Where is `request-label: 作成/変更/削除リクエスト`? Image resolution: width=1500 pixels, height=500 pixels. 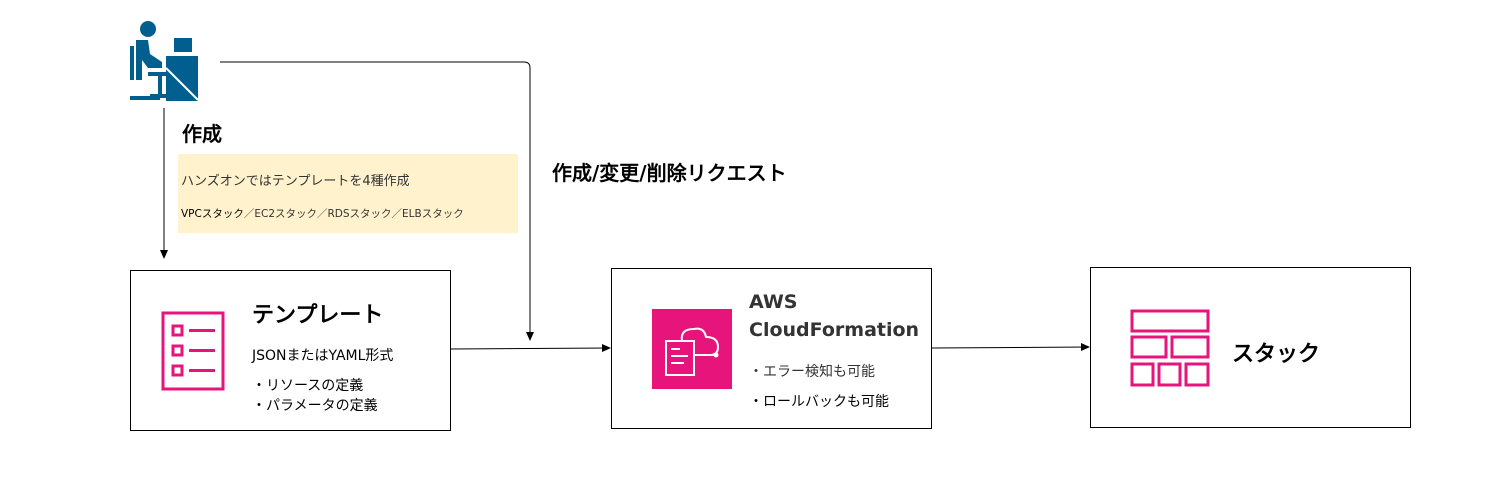 request-label: 作成/変更/削除リクエスト is located at coordinates (669, 173).